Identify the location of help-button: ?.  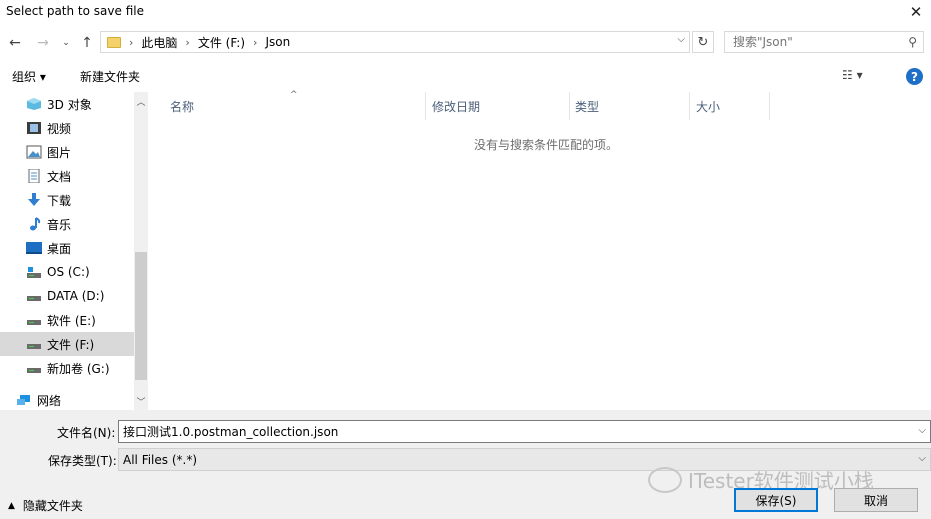
(914, 76).